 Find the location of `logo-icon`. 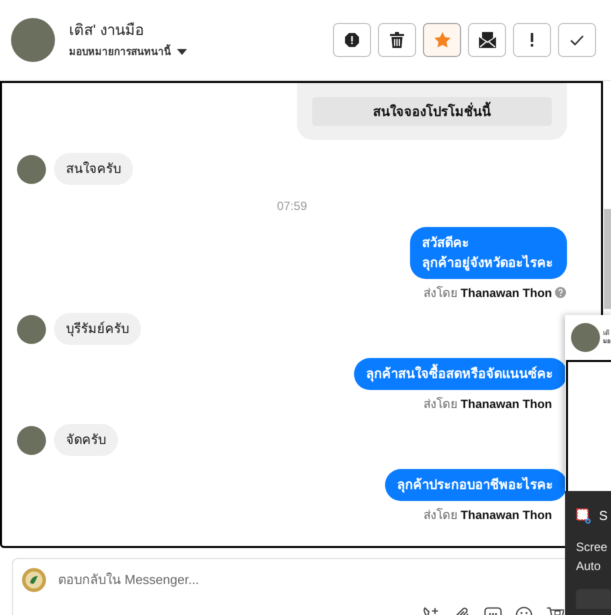

logo-icon is located at coordinates (34, 580).